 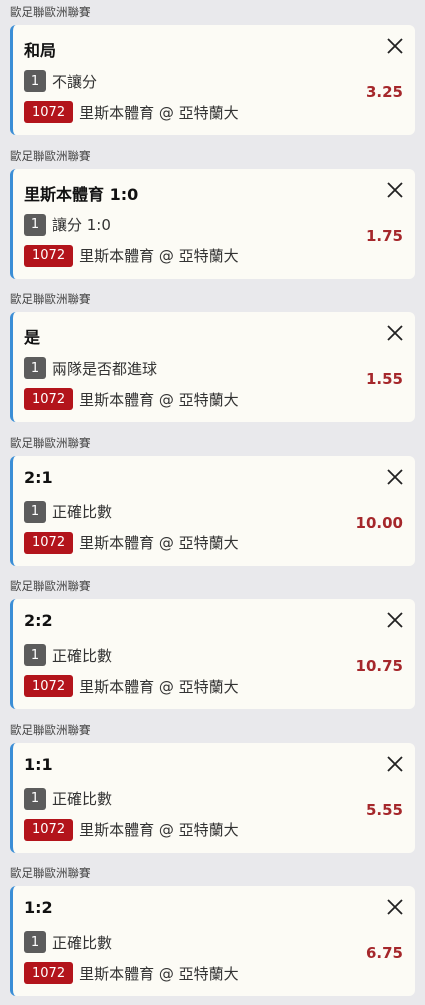 I want to click on market-row: 1 兩隊是否都進球, so click(x=90, y=368).